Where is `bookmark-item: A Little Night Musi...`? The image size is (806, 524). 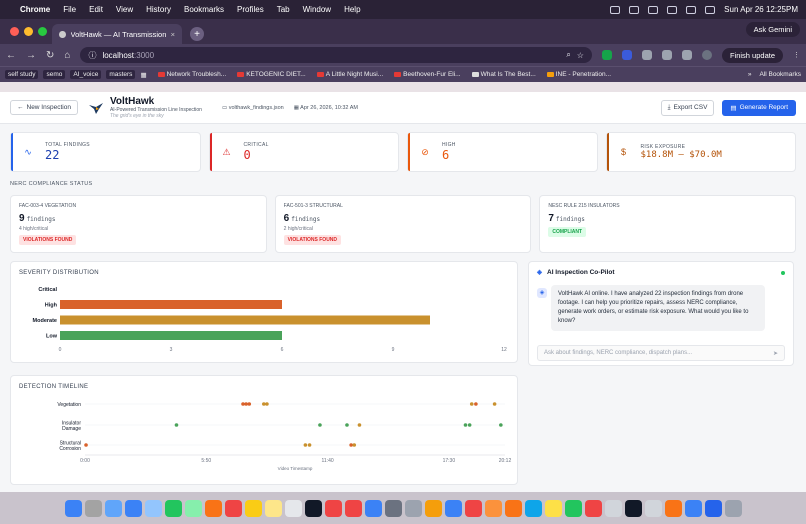
bookmark-item: A Little Night Musi... is located at coordinates (349, 74).